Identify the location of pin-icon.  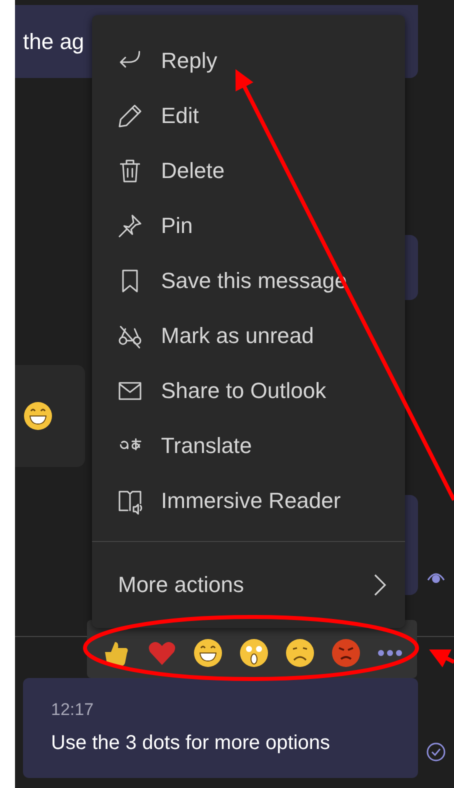
(130, 226).